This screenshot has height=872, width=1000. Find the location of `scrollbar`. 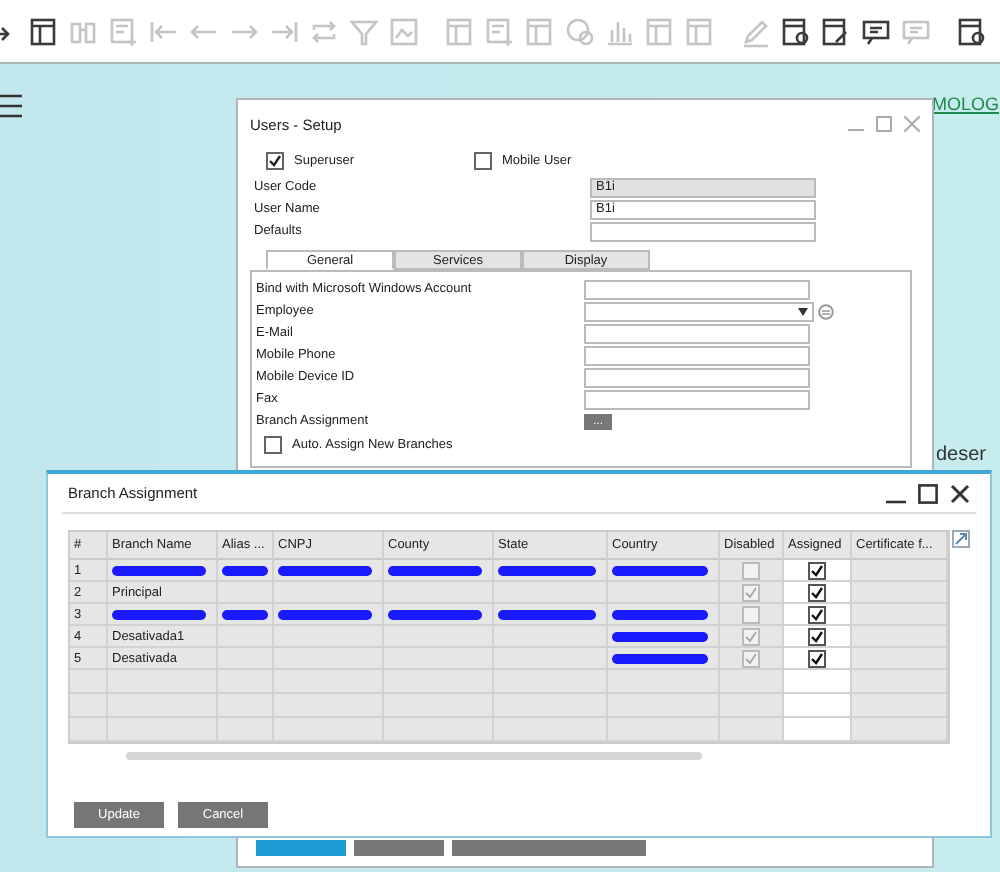

scrollbar is located at coordinates (414, 756).